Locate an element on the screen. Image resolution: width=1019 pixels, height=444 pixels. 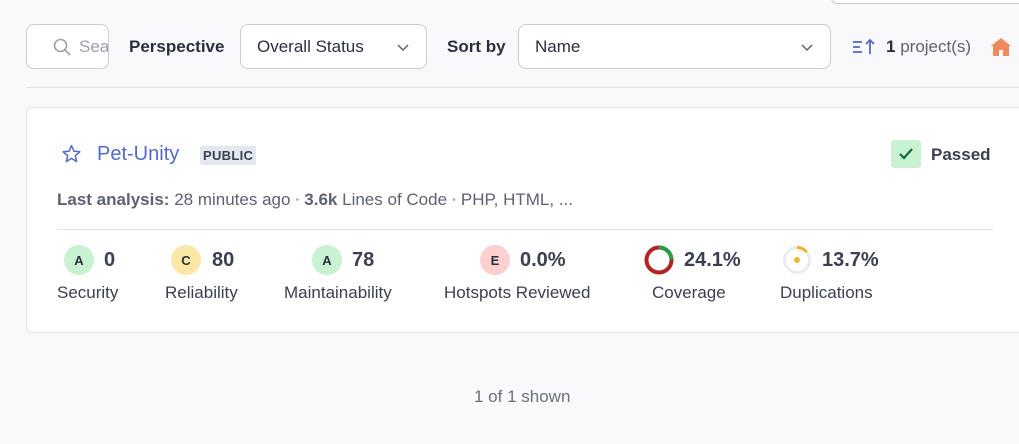
project-count-number: 1 is located at coordinates (891, 46).